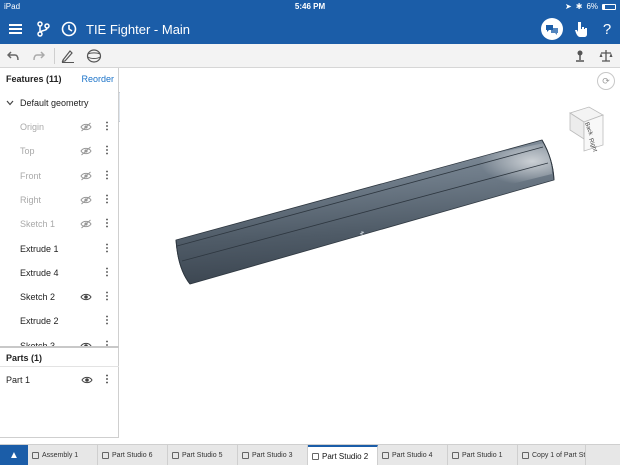 This screenshot has height=465, width=620. I want to click on undo-icon, so click(13, 56).